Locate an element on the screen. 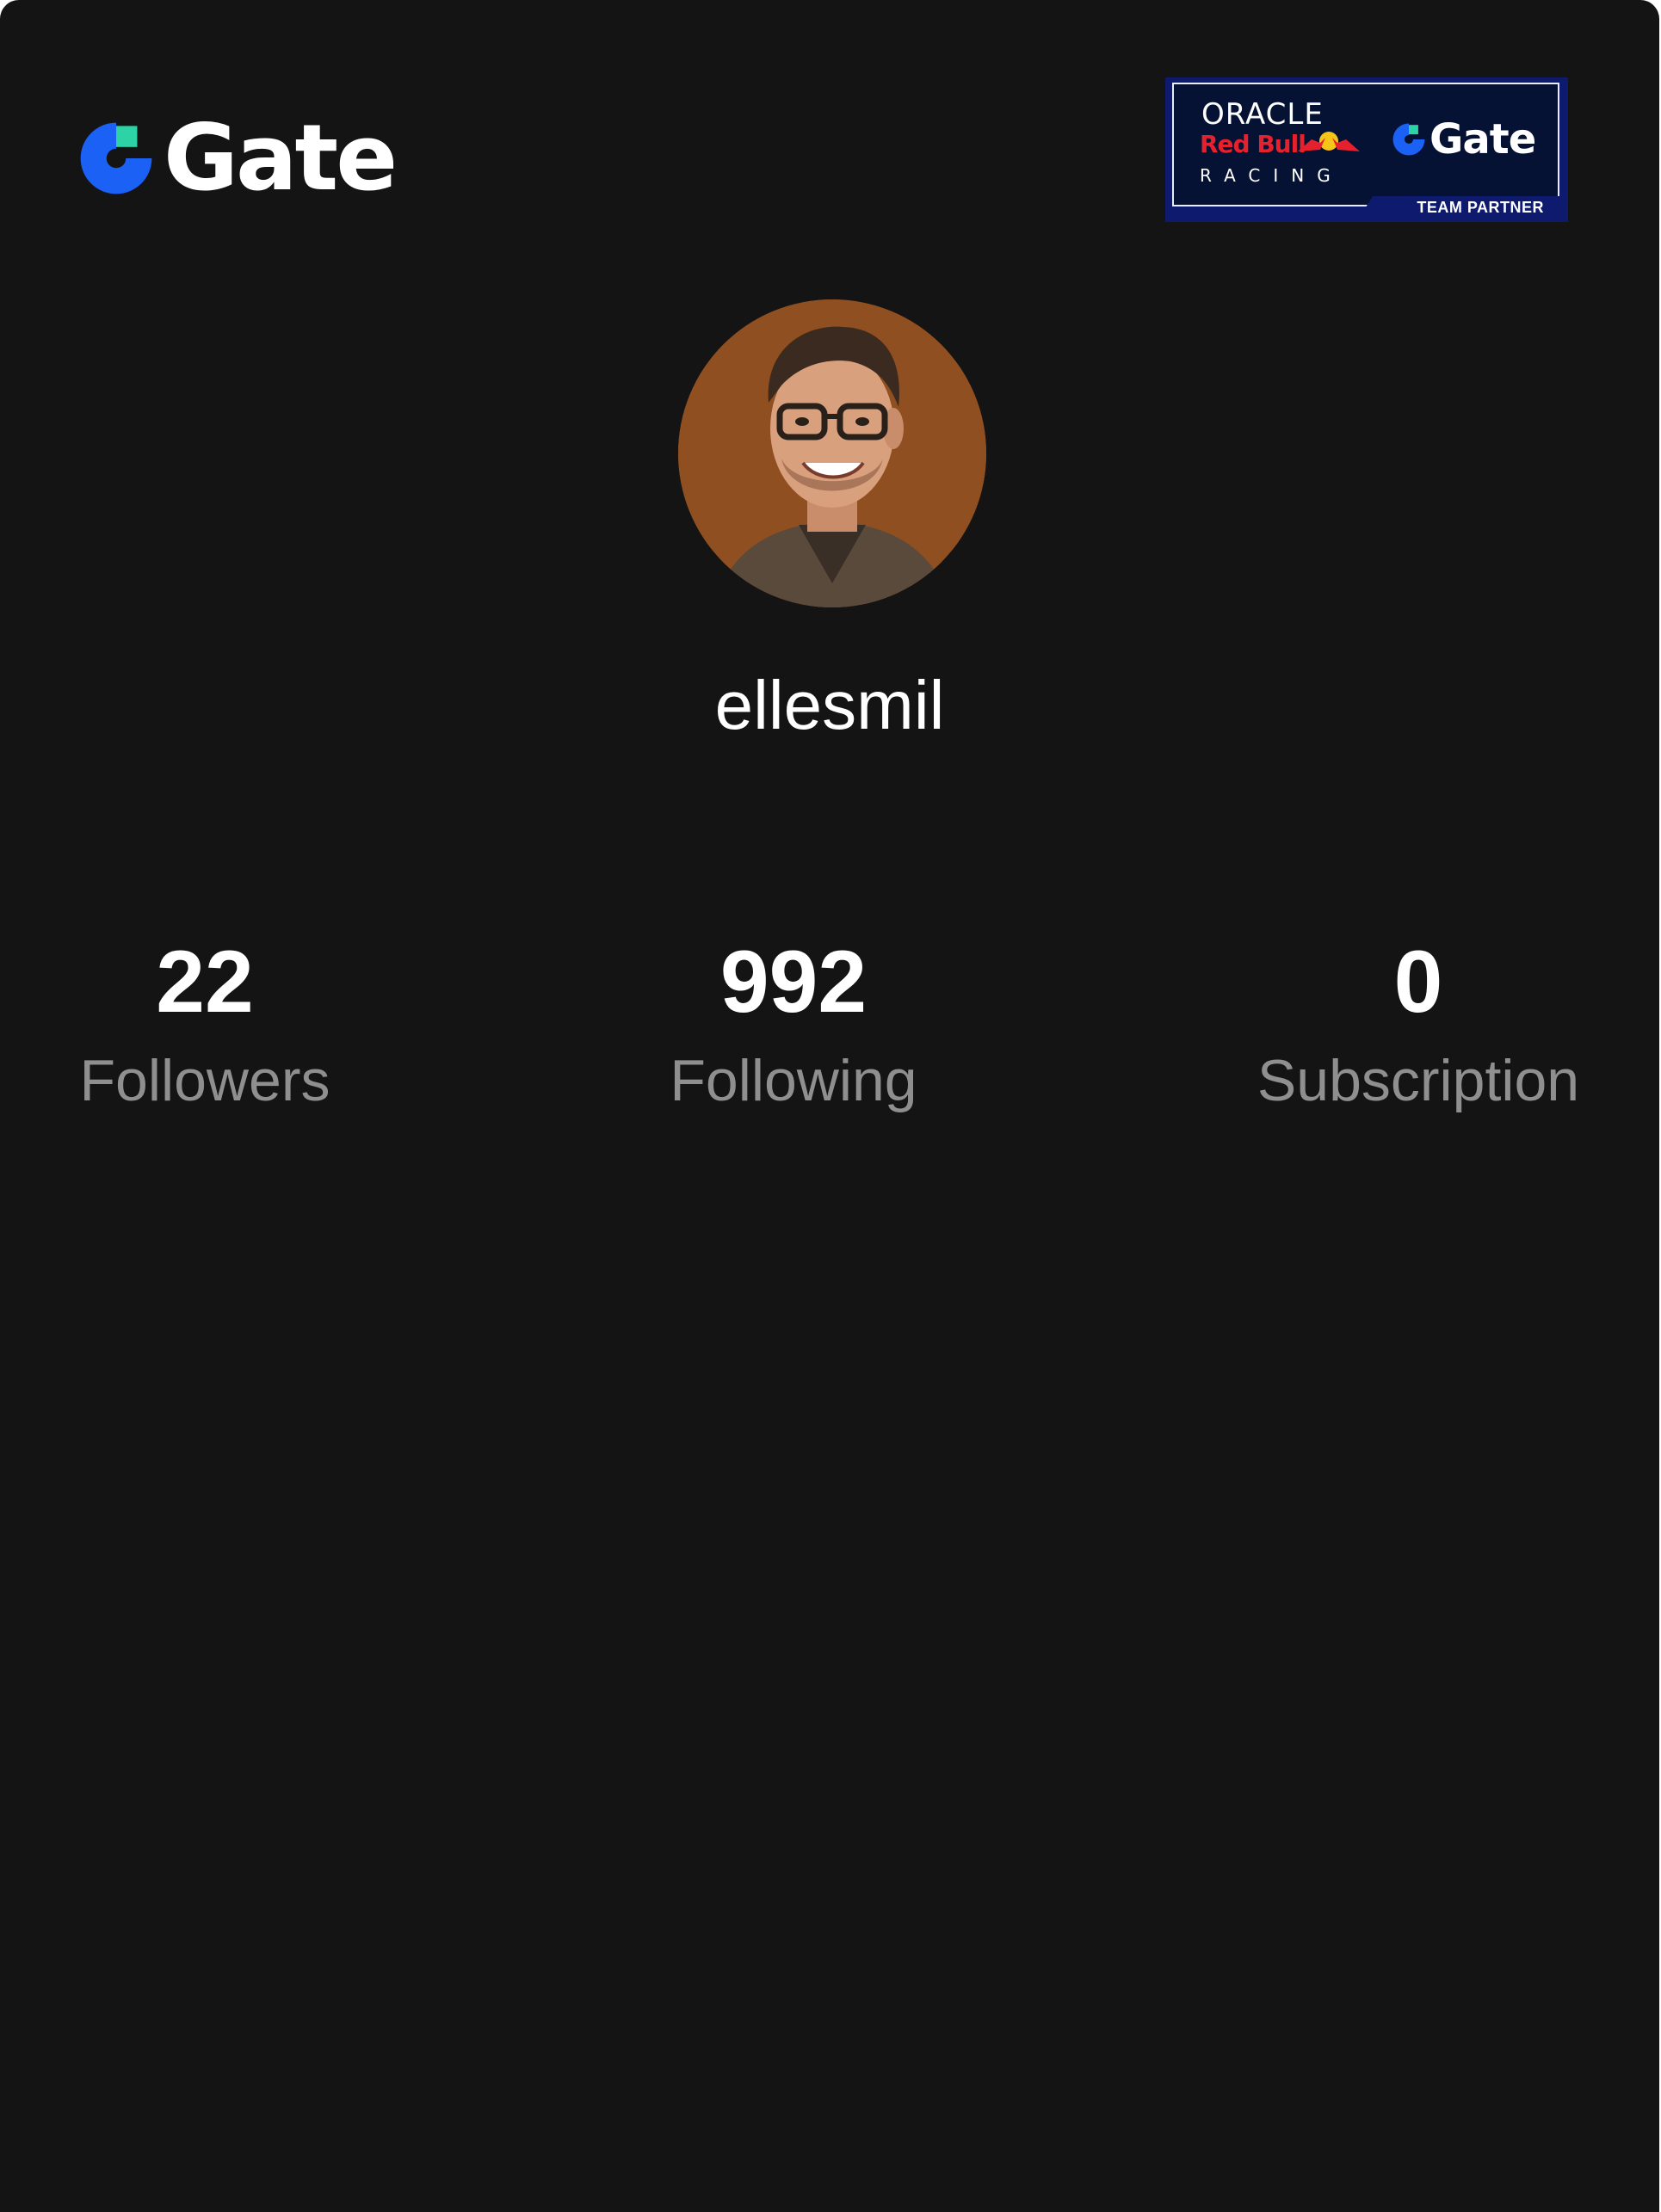 The image size is (1661, 2212). gate-logo-icon is located at coordinates (116, 158).